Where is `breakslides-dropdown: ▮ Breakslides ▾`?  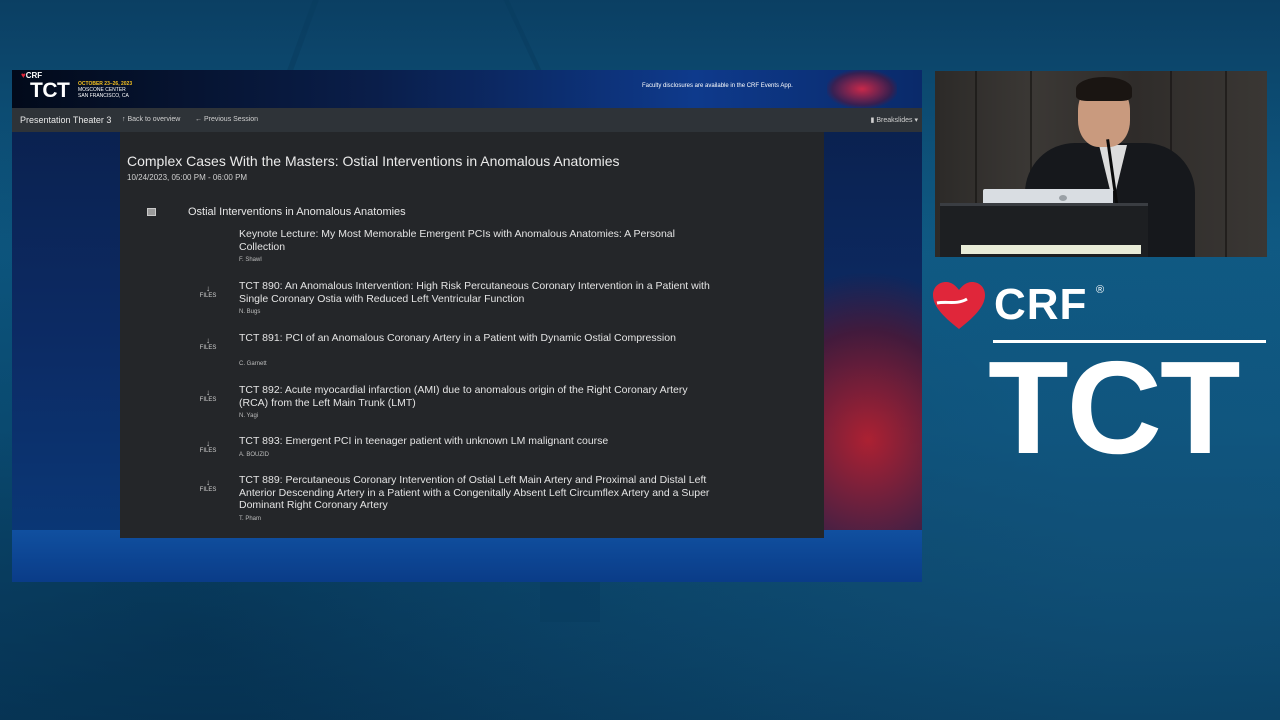 breakslides-dropdown: ▮ Breakslides ▾ is located at coordinates (894, 120).